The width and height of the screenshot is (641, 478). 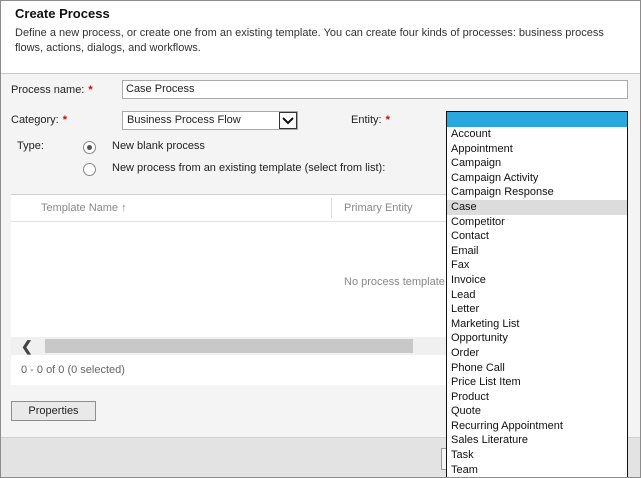 What do you see at coordinates (537, 440) in the screenshot?
I see `entity-option-sales-literature: Sales Literature` at bounding box center [537, 440].